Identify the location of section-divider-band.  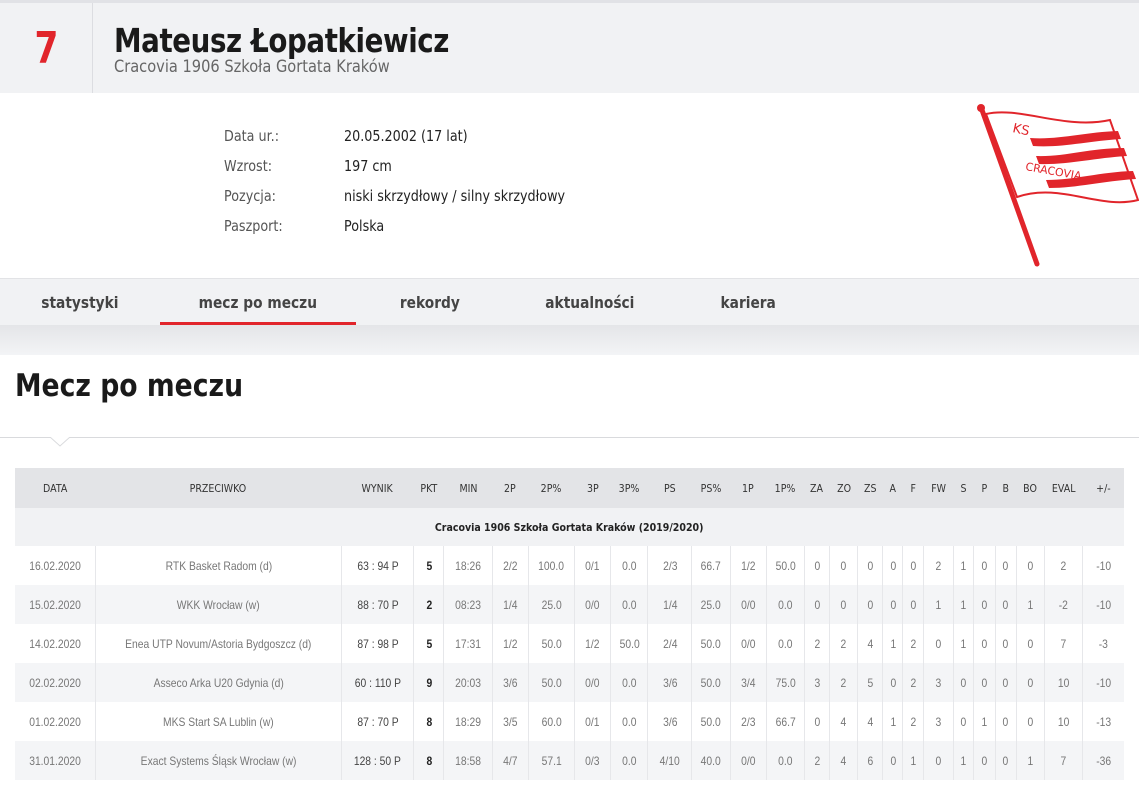
(569, 340).